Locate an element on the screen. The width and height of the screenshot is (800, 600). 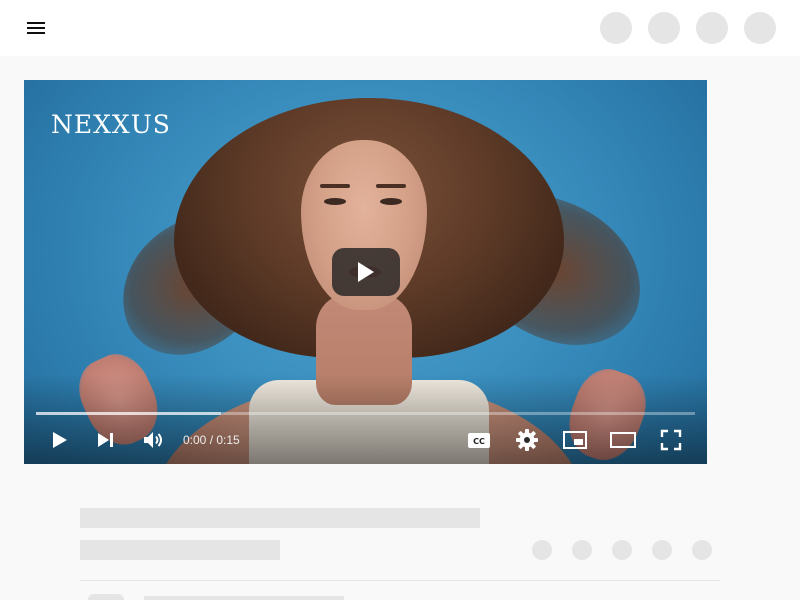
description-placeholder is located at coordinates (244, 598).